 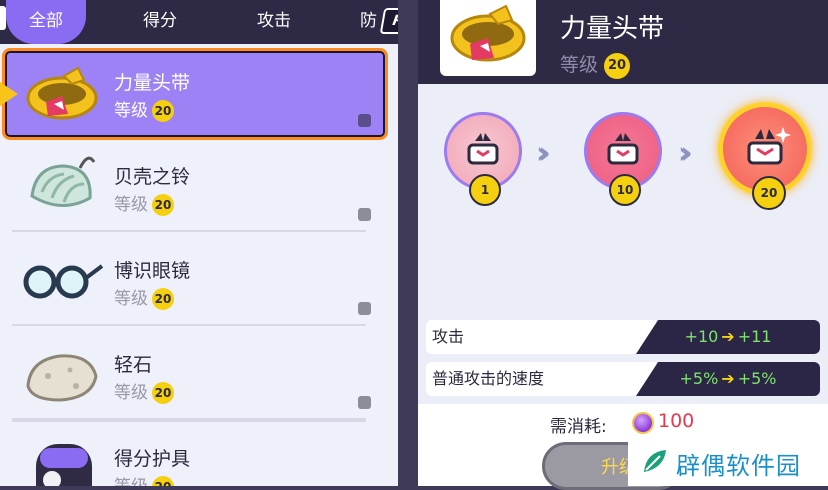 I want to click on stat-row-attack: 攻击 +10 ➔ +11, so click(x=623, y=337).